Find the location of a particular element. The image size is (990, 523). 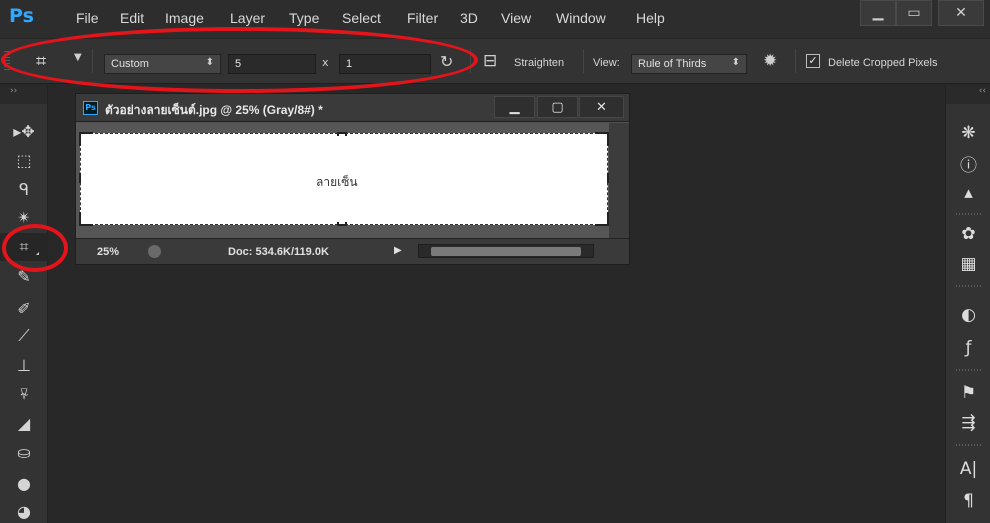

document-title: ตัวอย่างลายเซ็นต์.jpg @ 25% (Gray/8#) * is located at coordinates (214, 110).